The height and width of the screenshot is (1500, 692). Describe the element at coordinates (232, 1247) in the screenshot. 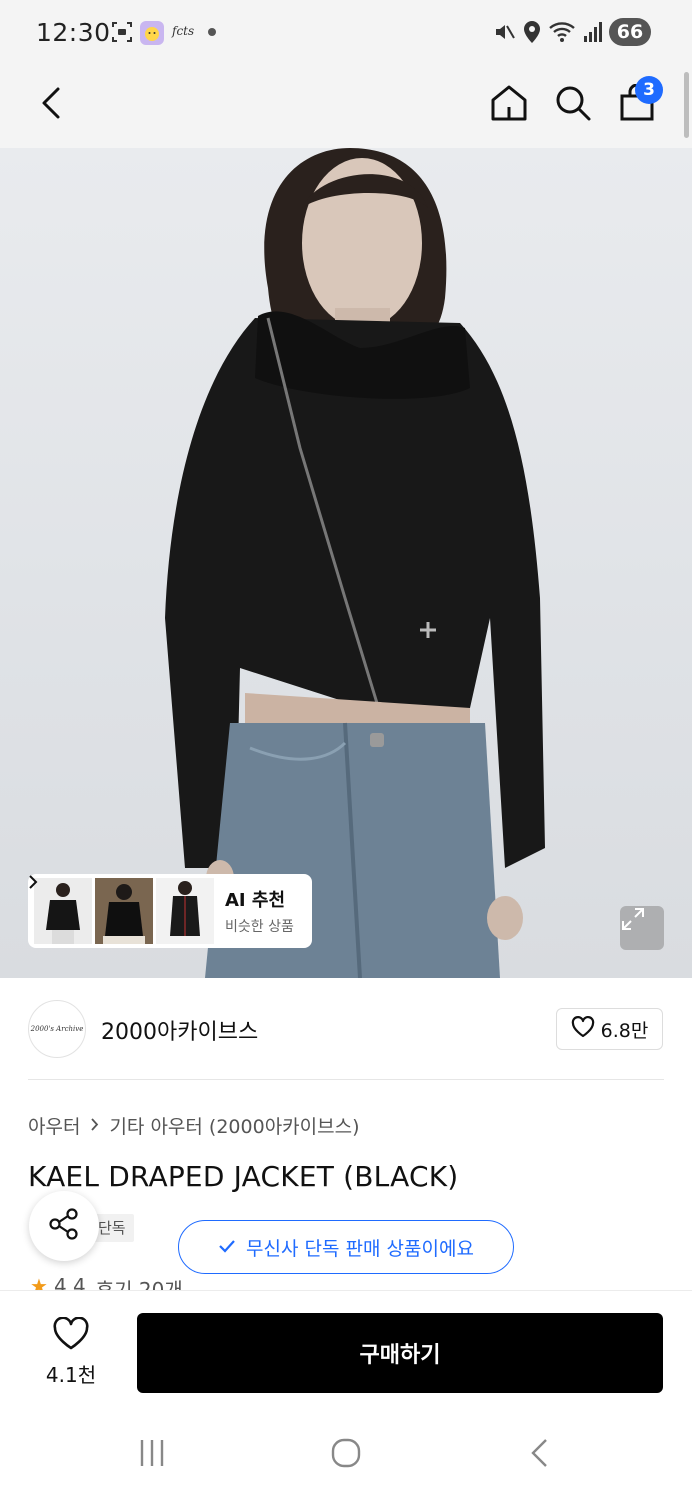

I see `check-icon` at that location.